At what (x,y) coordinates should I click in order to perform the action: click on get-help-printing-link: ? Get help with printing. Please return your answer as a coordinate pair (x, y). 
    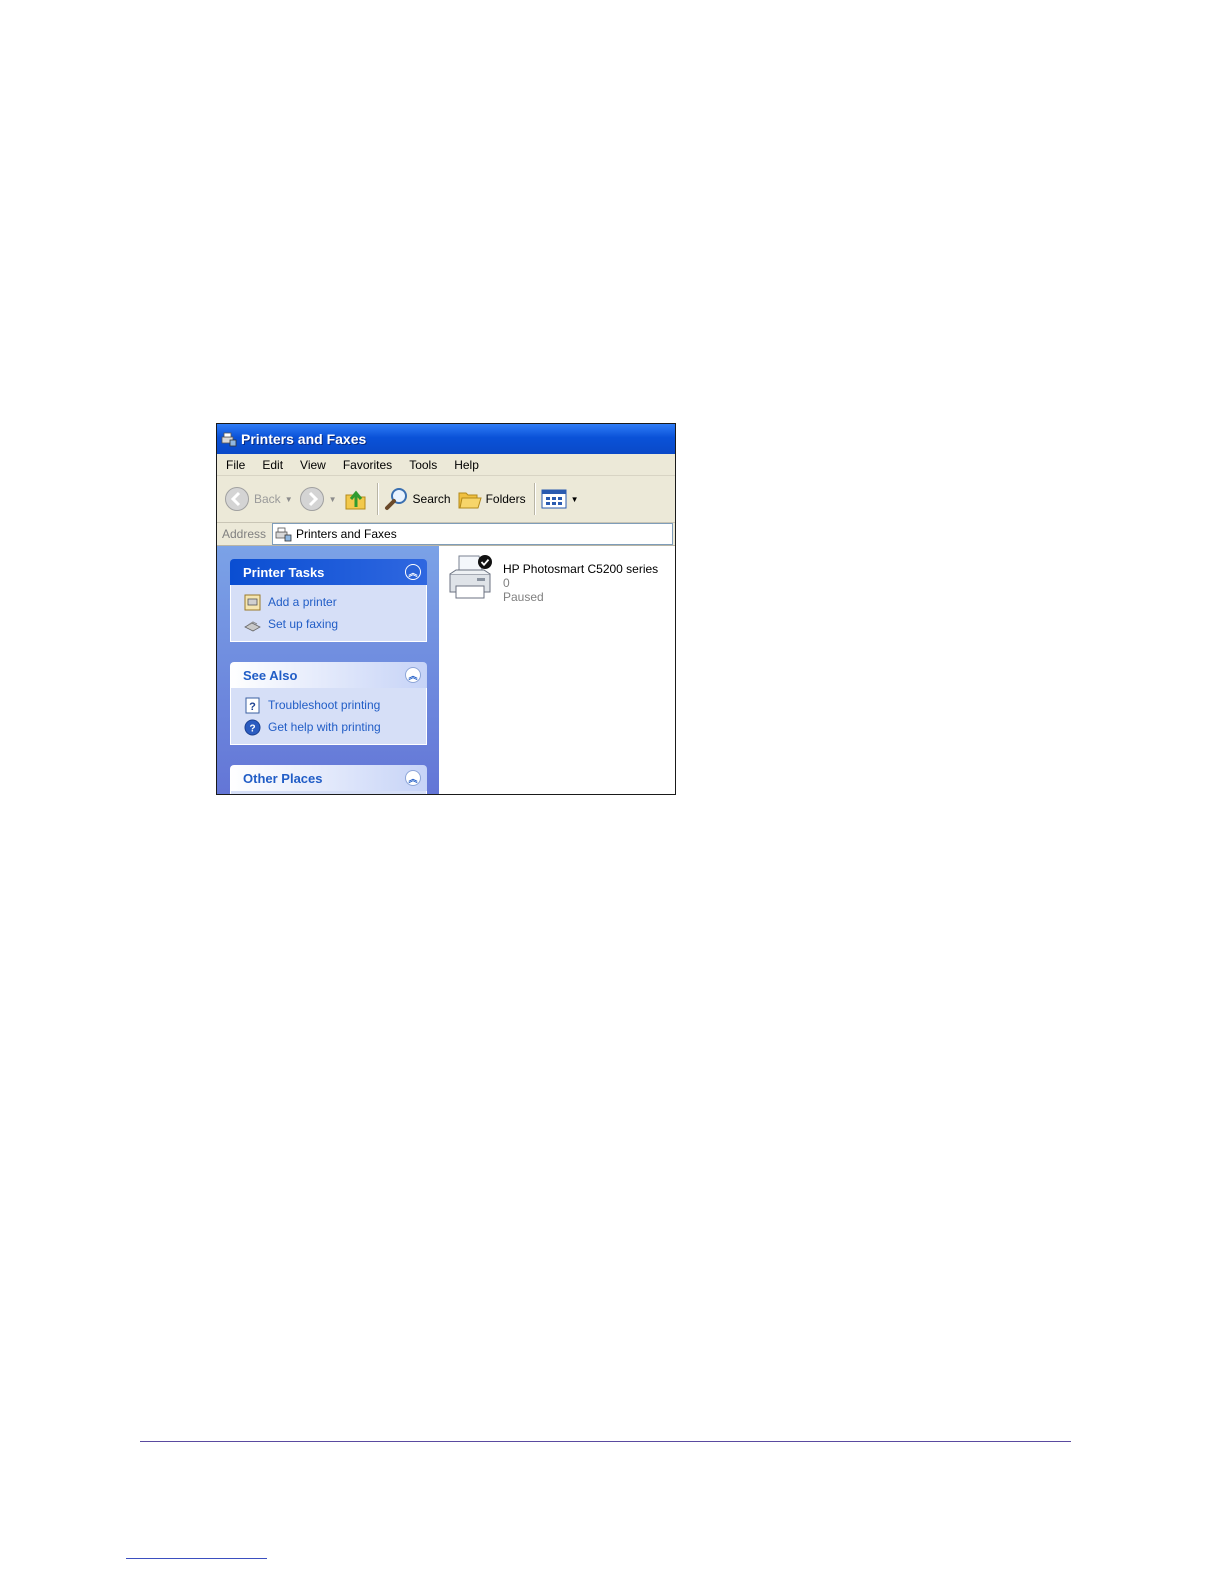
    Looking at the image, I should click on (335, 727).